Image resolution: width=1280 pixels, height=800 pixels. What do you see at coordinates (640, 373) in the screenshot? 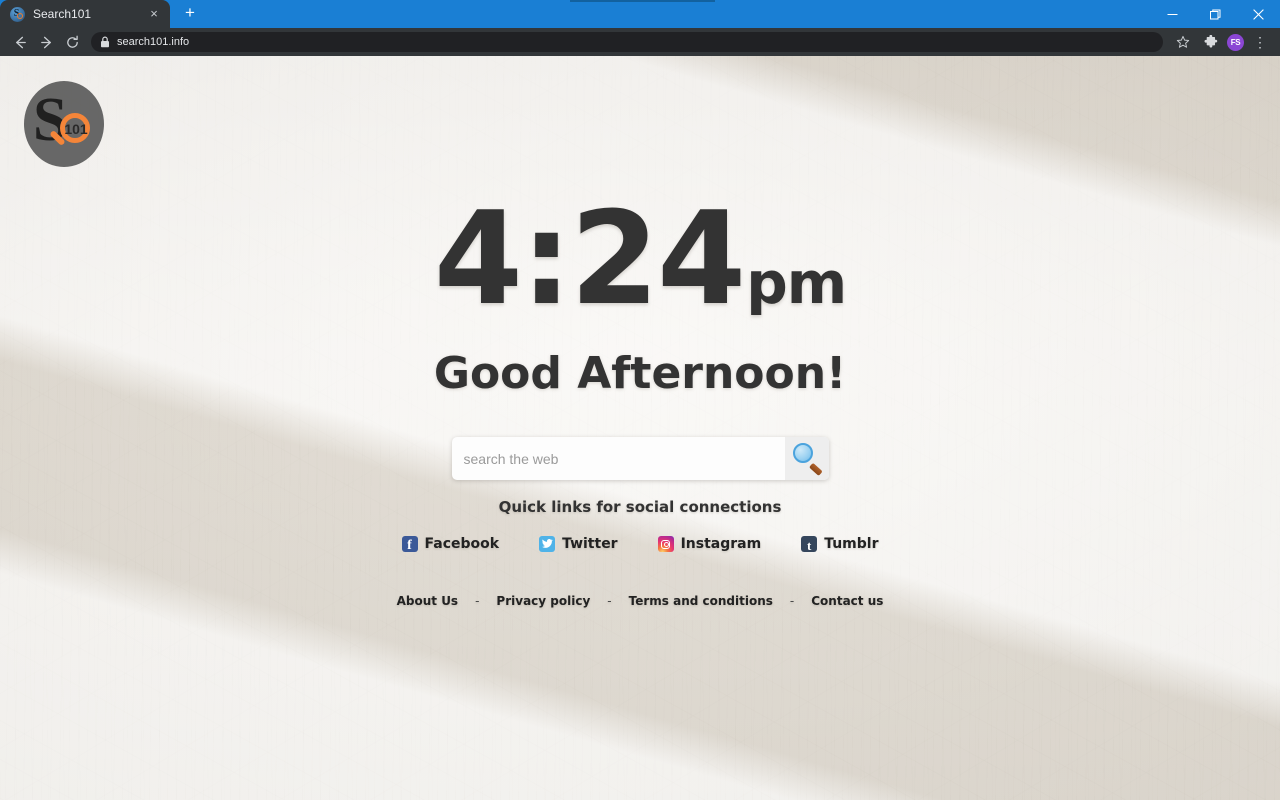
I see `greeting-text: Good Afternoon!` at bounding box center [640, 373].